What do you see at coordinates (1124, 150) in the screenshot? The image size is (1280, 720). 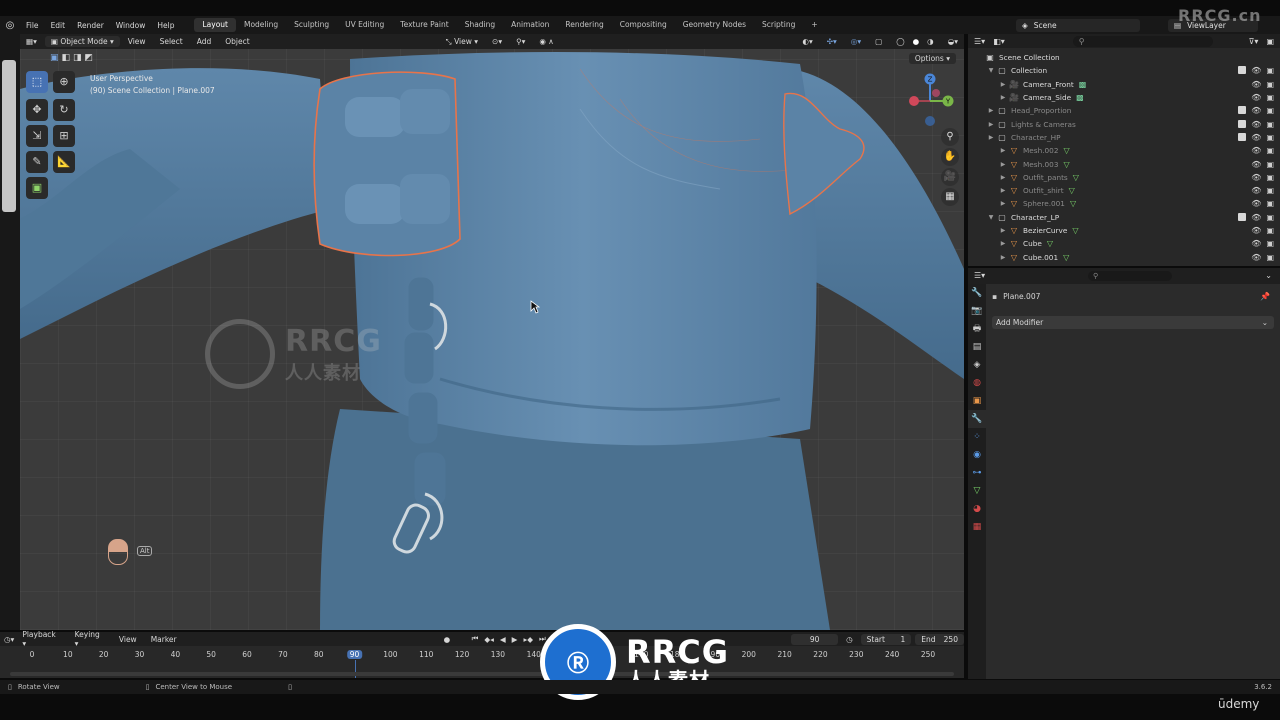 I see `outliner-row: ▶ ▽ Mesh.002 ▽ 👁 ▣` at bounding box center [1124, 150].